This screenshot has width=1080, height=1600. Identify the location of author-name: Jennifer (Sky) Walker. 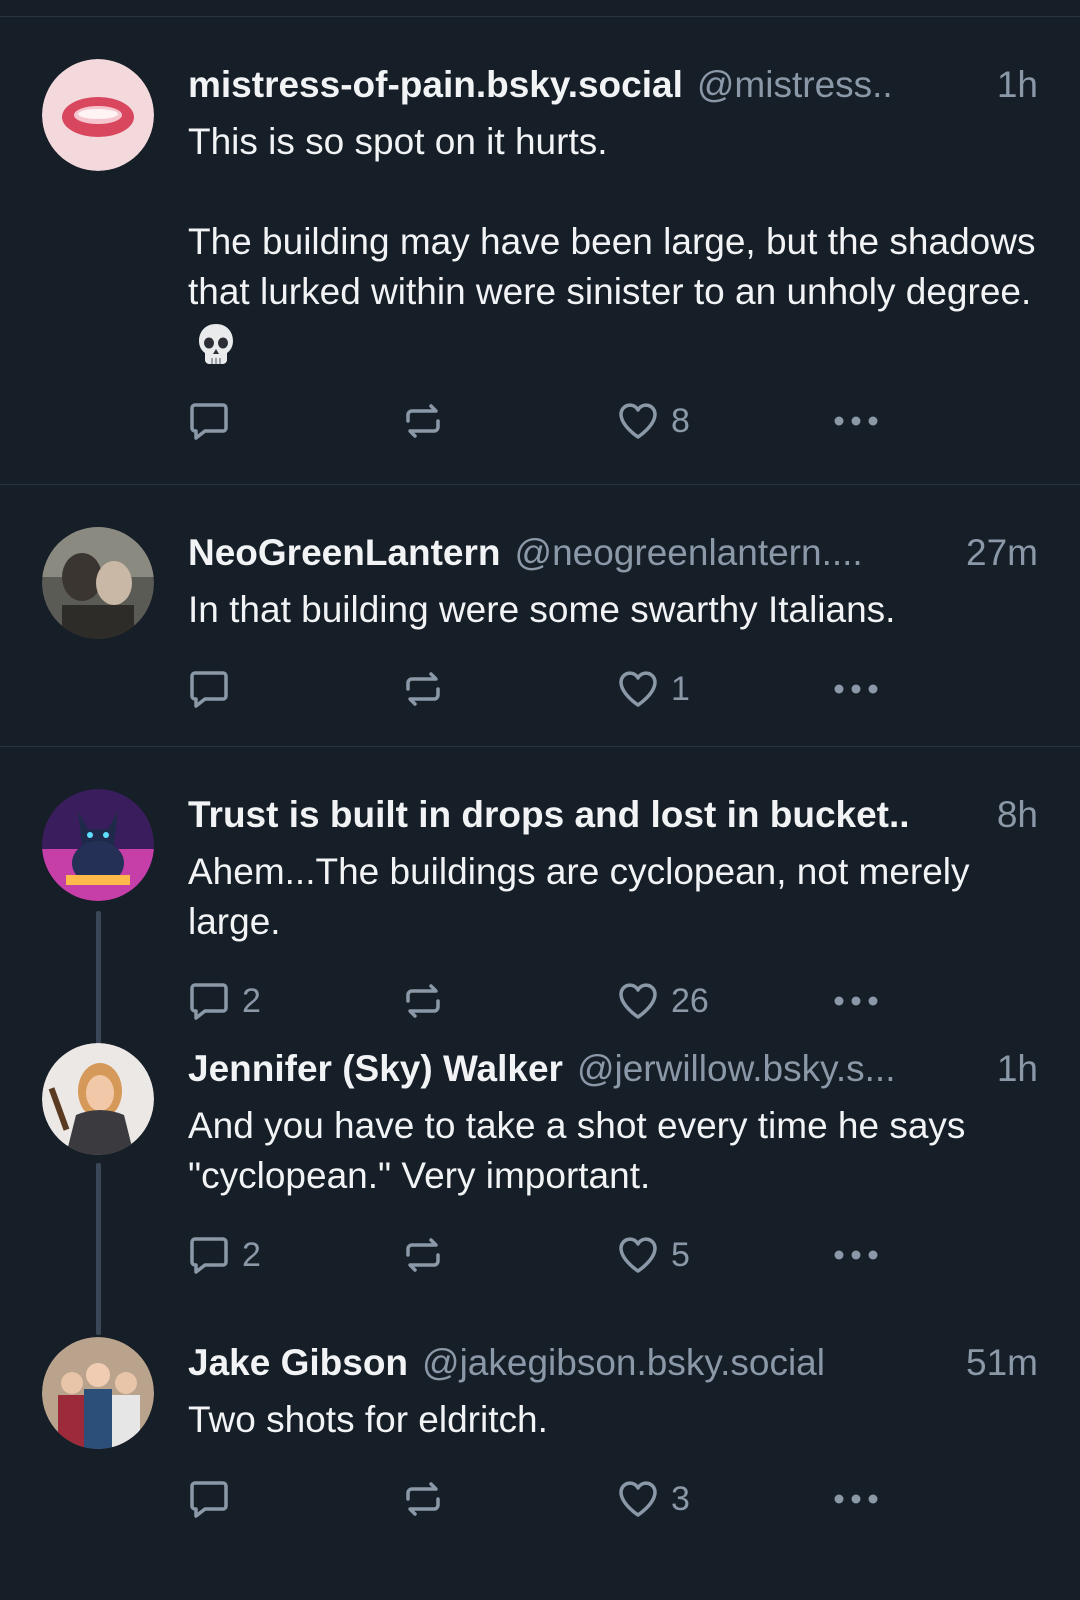
(375, 1069).